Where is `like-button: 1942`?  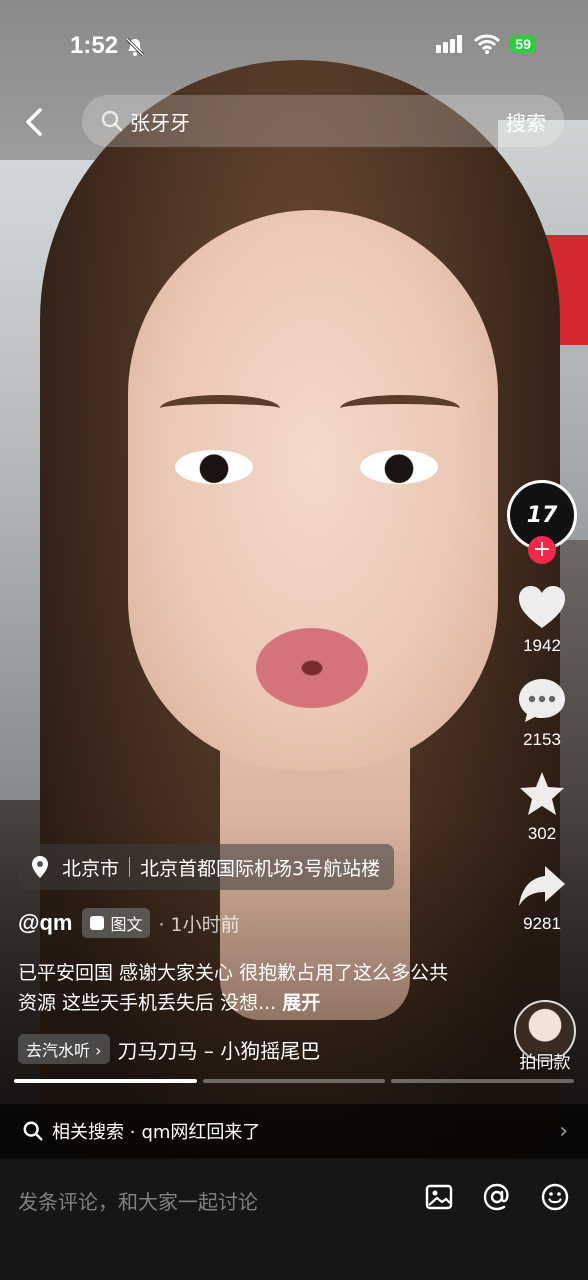 like-button: 1942 is located at coordinates (542, 620).